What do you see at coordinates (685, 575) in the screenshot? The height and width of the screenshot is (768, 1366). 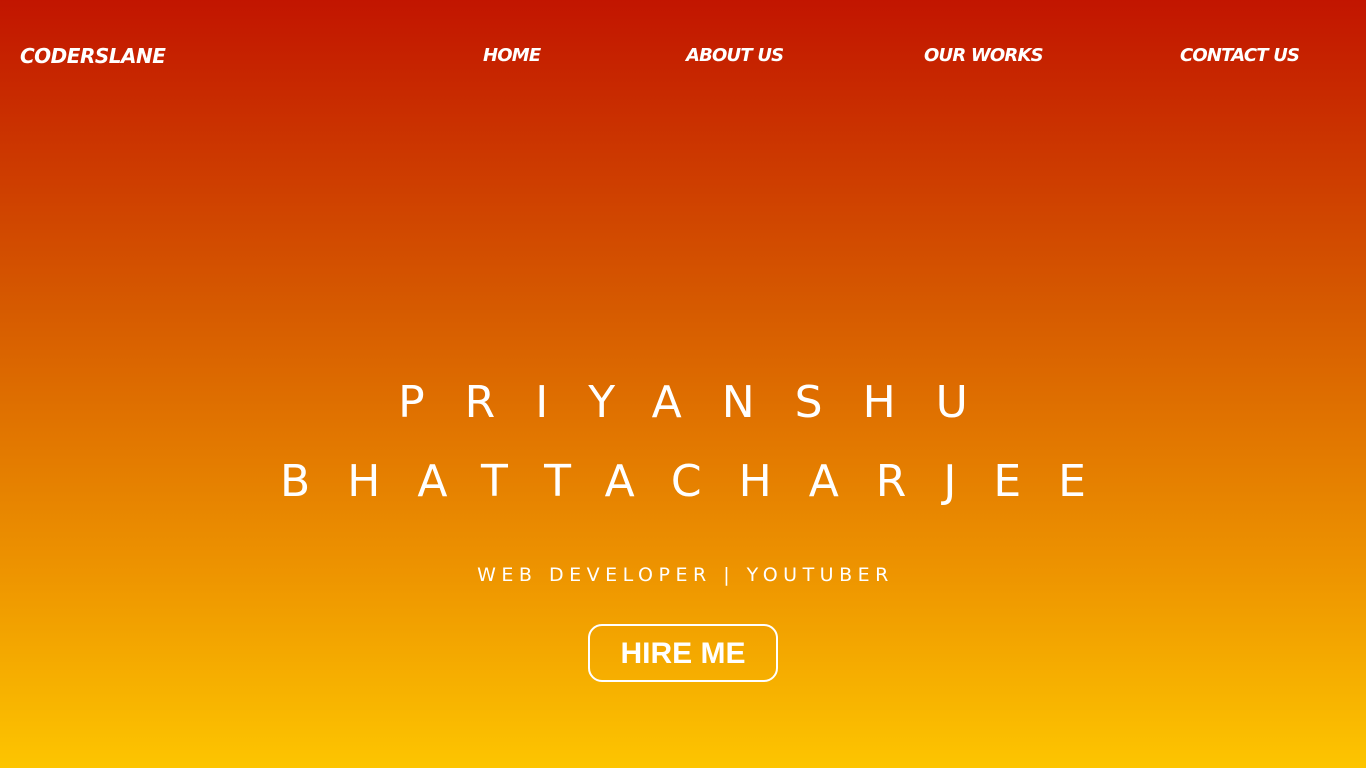 I see `hero-subtitle: WEB DEVELOPER | YOUTUBER` at bounding box center [685, 575].